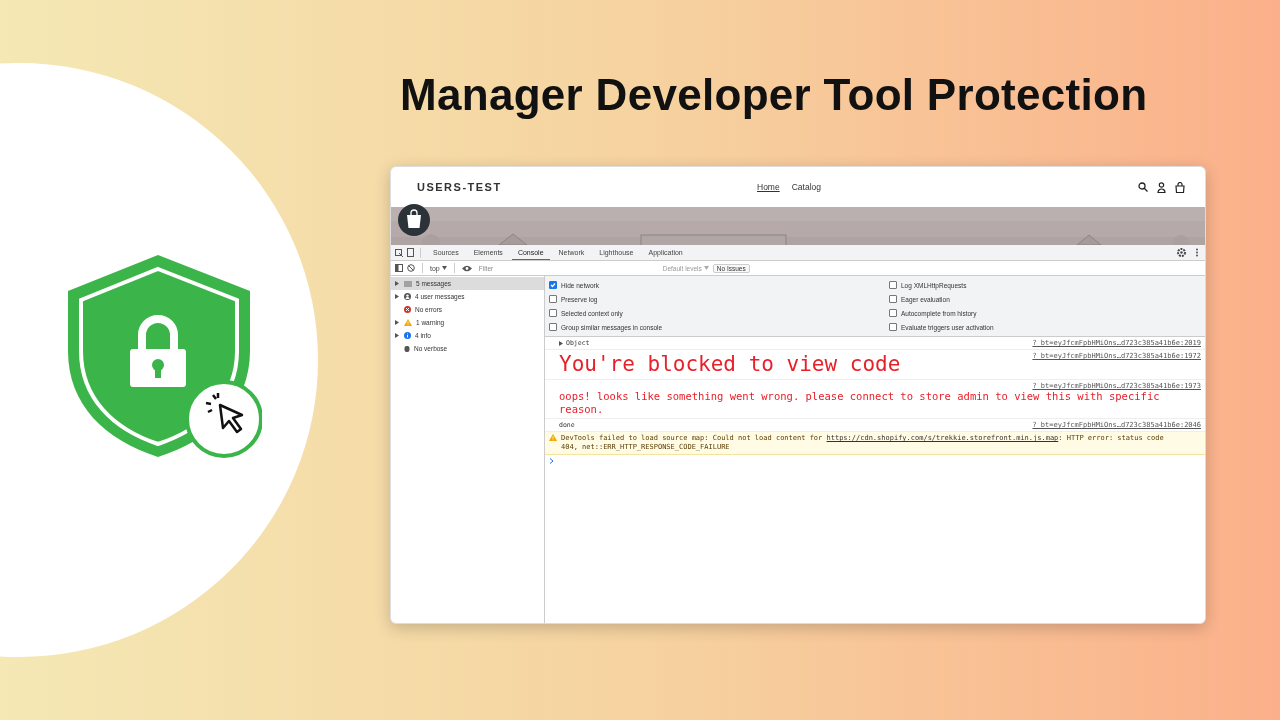 The height and width of the screenshot is (720, 1280). Describe the element at coordinates (1197, 252) in the screenshot. I see `more-icon` at that location.